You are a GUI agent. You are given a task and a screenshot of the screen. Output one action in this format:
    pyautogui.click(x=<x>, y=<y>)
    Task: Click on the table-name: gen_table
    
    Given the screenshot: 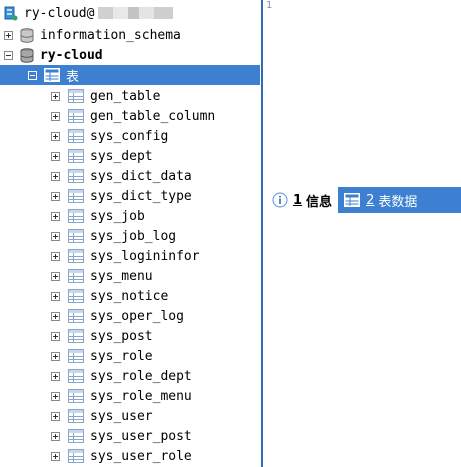 What is the action you would take?
    pyautogui.click(x=125, y=96)
    